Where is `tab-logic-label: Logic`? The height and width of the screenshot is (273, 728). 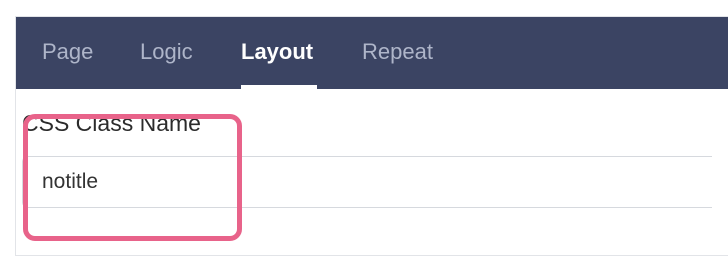
tab-logic-label: Logic is located at coordinates (166, 51).